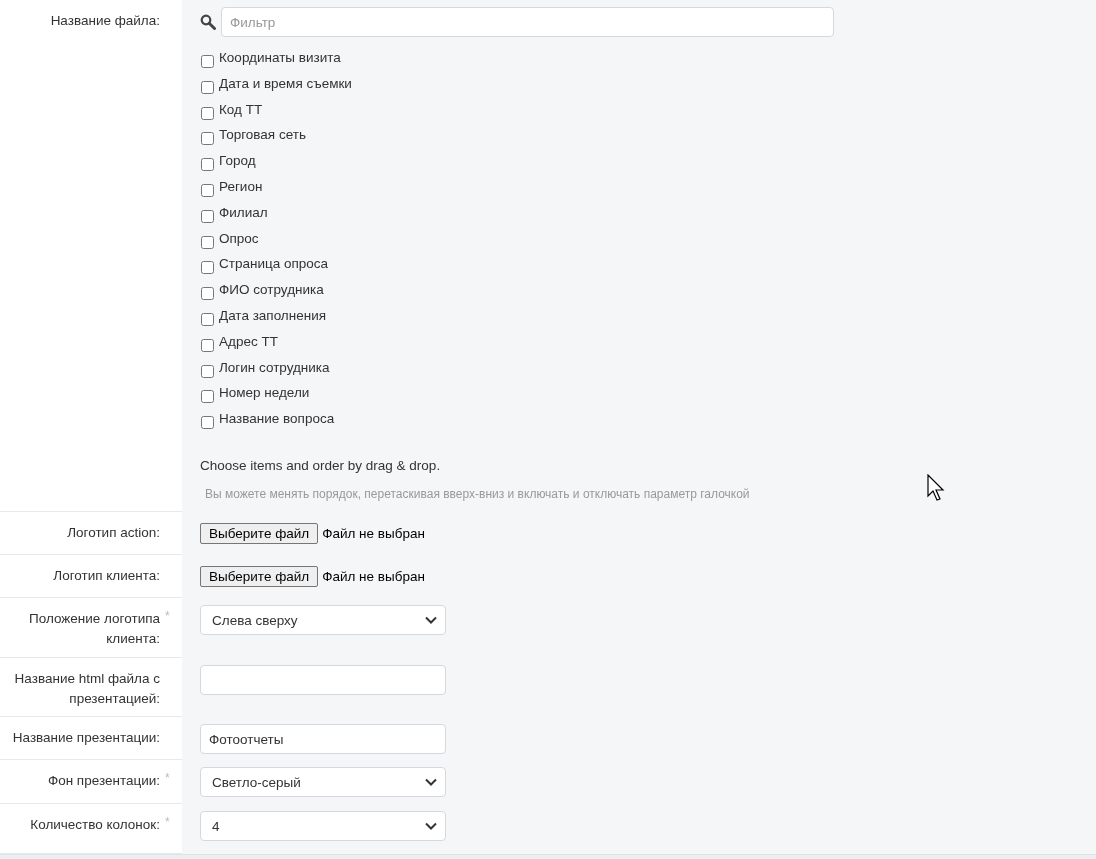 The width and height of the screenshot is (1096, 859). What do you see at coordinates (86, 689) in the screenshot?
I see `field-label: Название html файла с презентацией:` at bounding box center [86, 689].